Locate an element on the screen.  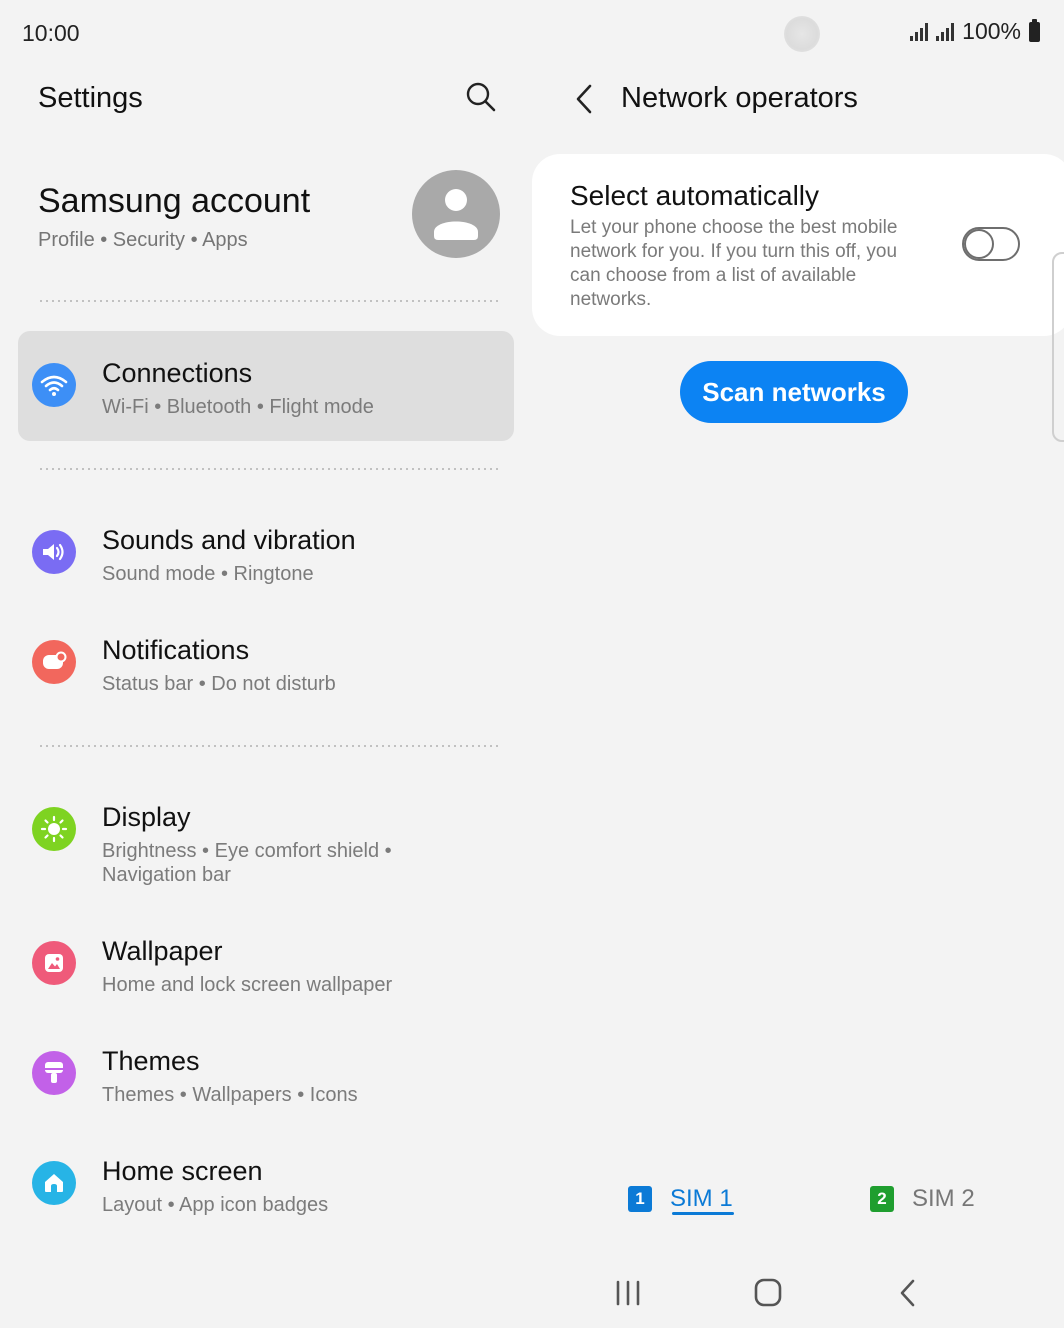
status-indicators: 100% is located at coordinates (975, 31).